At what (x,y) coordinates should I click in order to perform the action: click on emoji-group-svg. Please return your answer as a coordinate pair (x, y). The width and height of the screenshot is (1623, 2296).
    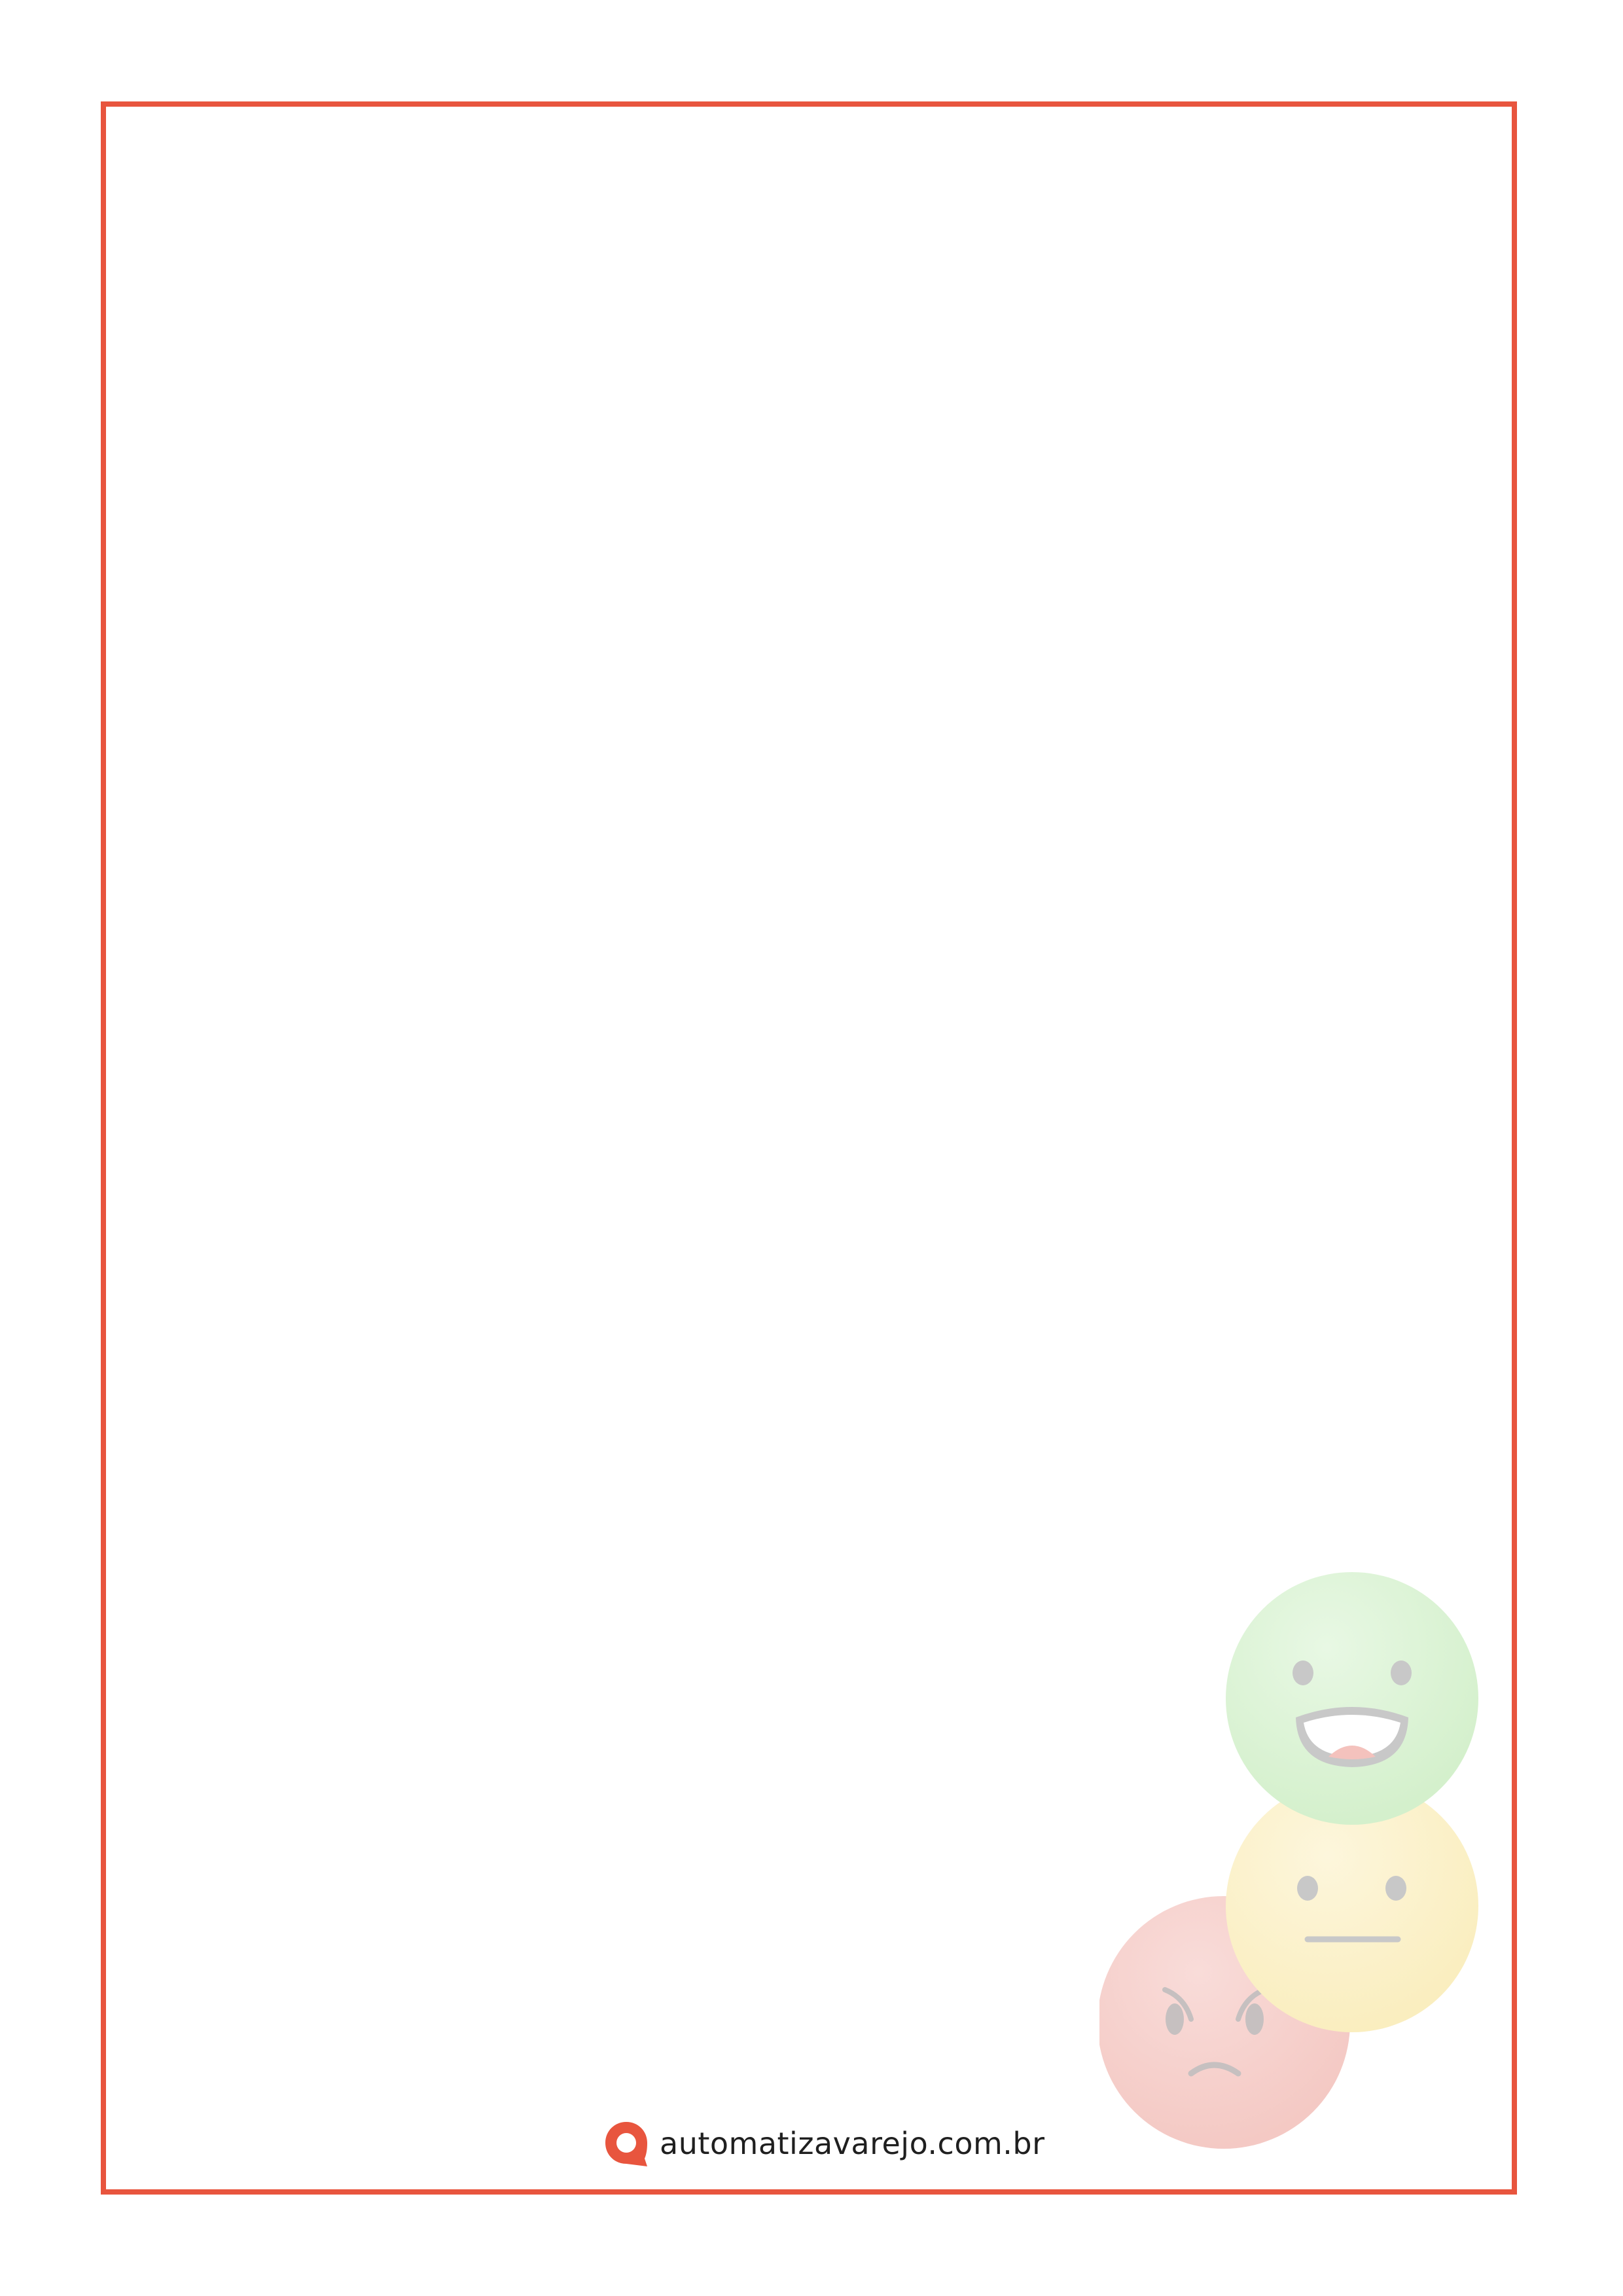
    Looking at the image, I should click on (1288, 1860).